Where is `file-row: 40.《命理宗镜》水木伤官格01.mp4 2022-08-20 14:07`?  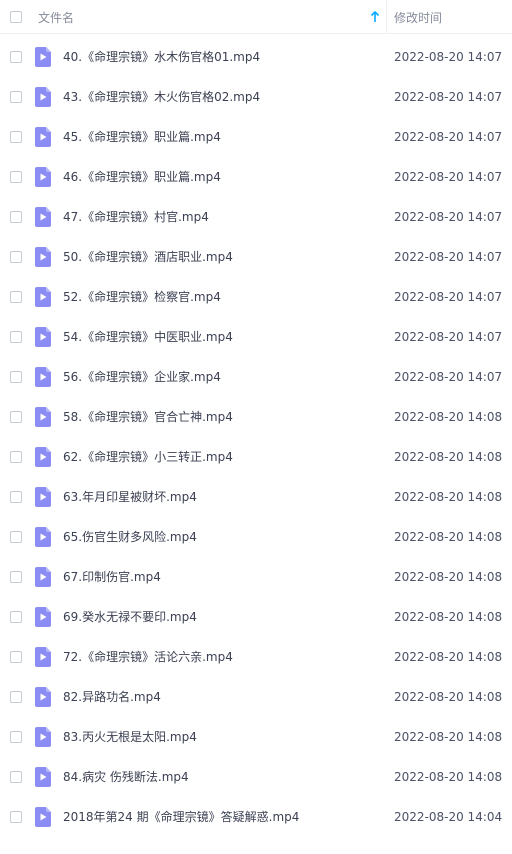
file-row: 40.《命理宗镜》水木伤官格01.mp4 2022-08-20 14:07 is located at coordinates (256, 57).